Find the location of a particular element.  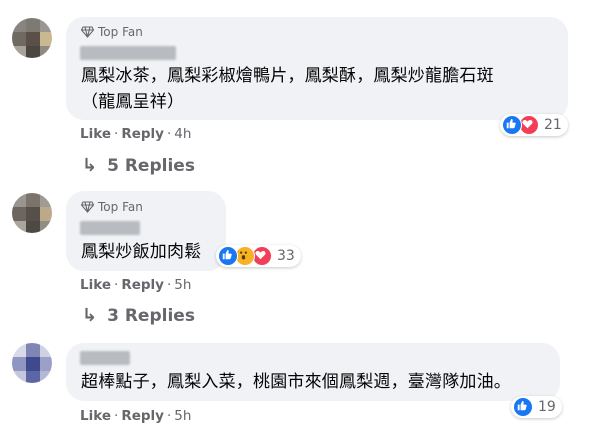

view-replies-button: ↳ 3 Replies is located at coordinates (138, 315).